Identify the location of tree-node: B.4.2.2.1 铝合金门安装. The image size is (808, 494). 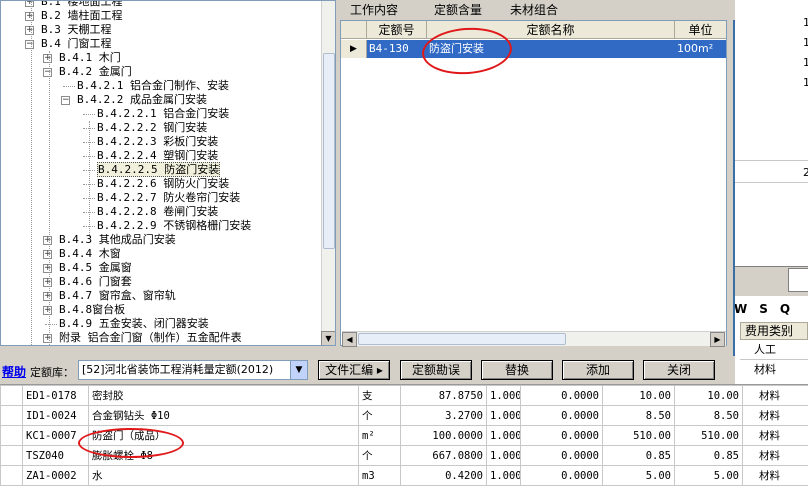
(163, 114).